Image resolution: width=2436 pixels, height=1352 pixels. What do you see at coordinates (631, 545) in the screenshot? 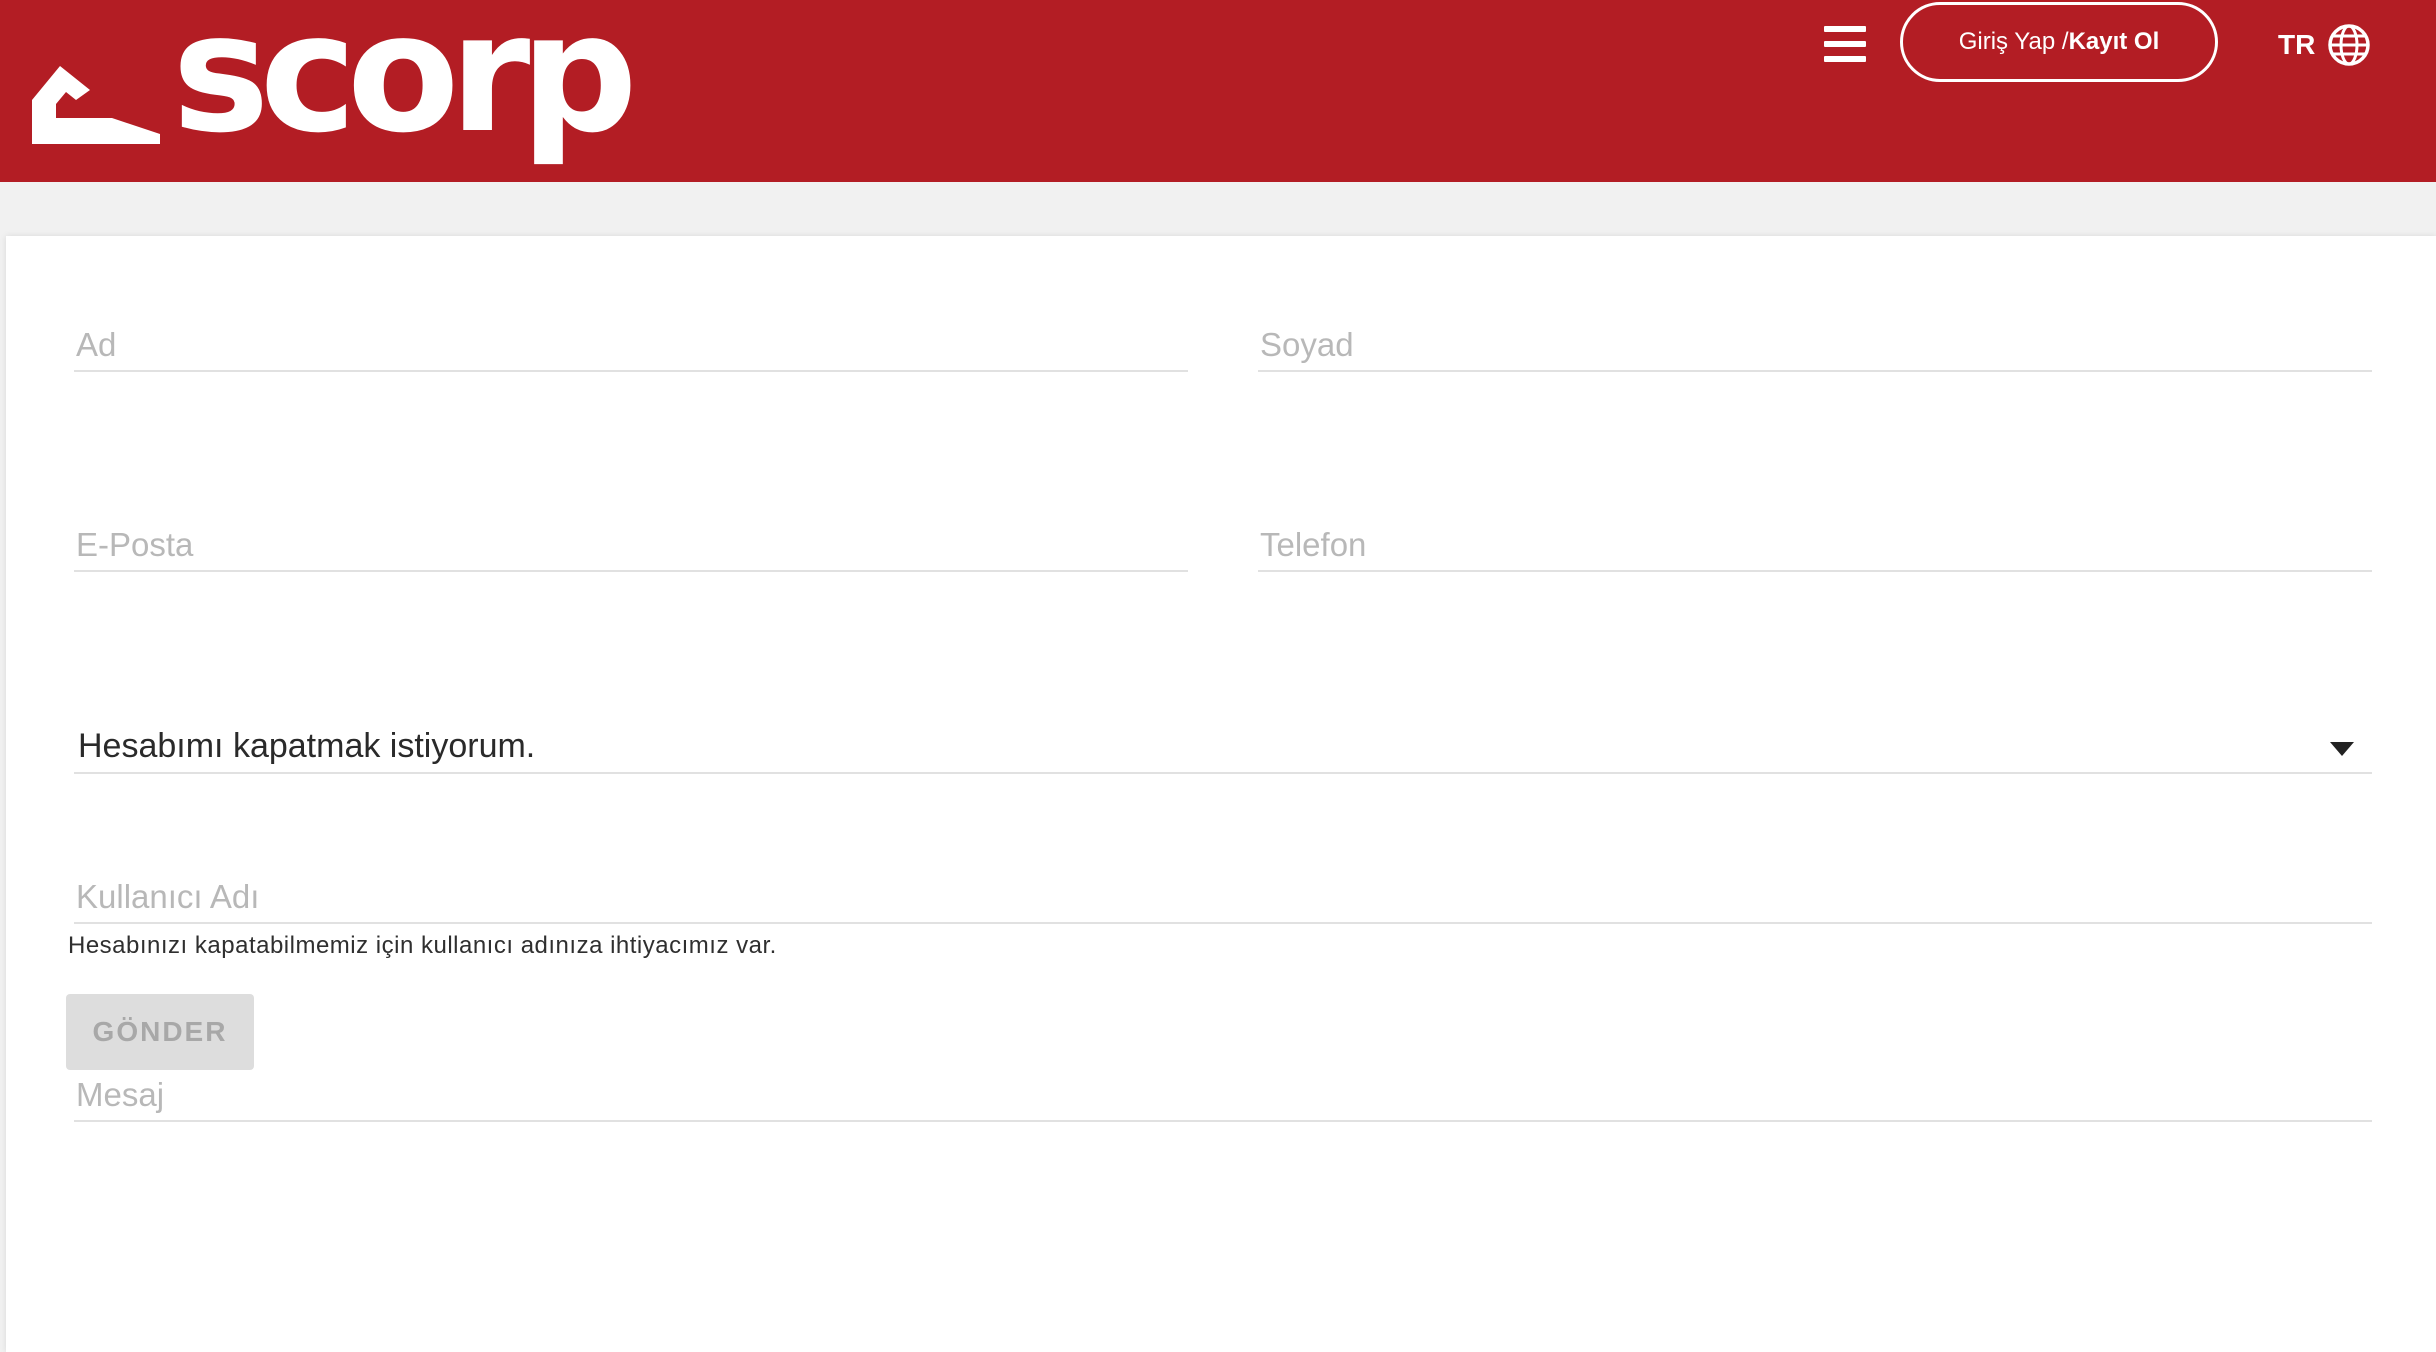
I see `email-input: E-Posta` at bounding box center [631, 545].